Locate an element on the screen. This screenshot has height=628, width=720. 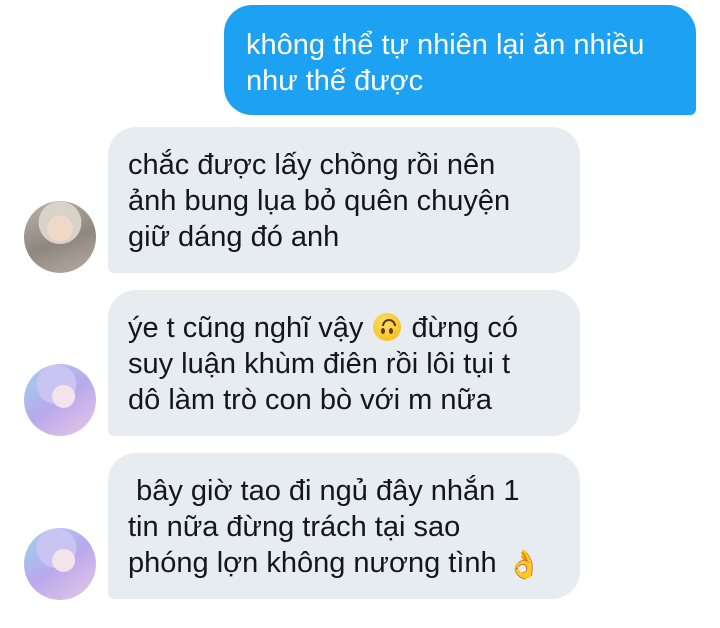
upside-down-face-icon is located at coordinates (387, 327).